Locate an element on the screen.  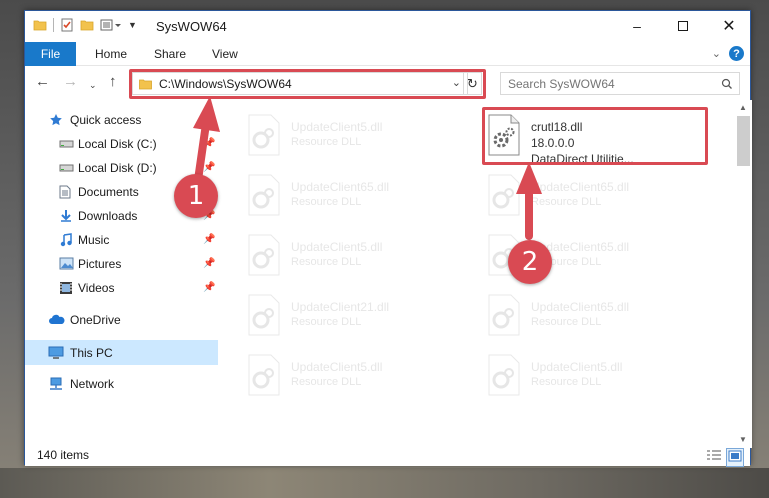
arrow-to-address-bar is located at coordinates (206, 140).